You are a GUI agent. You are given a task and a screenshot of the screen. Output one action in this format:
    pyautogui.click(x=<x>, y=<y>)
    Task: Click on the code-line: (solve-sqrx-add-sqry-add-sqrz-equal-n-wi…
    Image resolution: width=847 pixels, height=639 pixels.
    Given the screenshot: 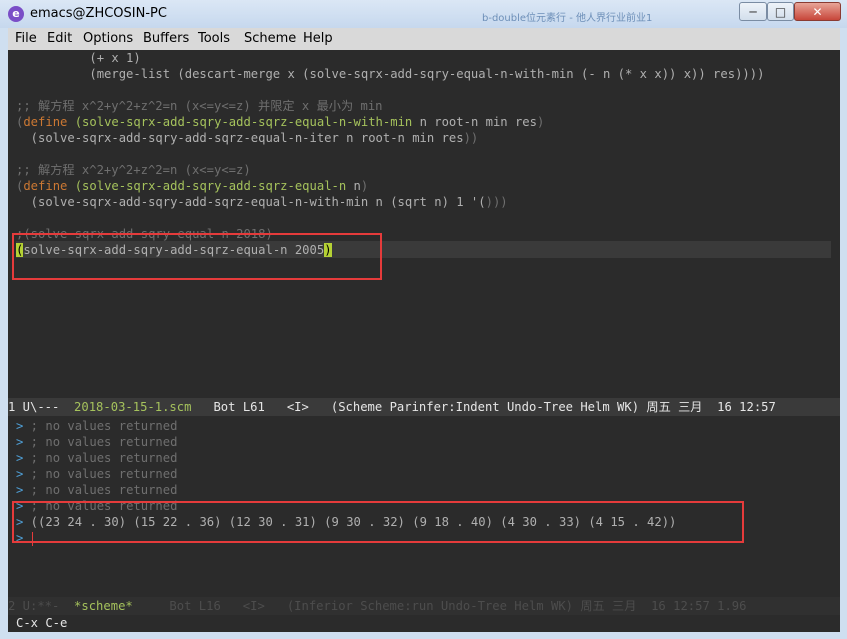 What is the action you would take?
    pyautogui.click(x=262, y=202)
    